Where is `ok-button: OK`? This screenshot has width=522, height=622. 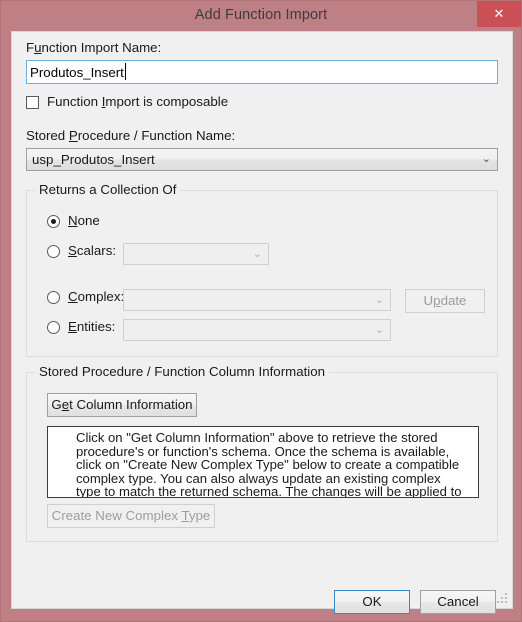 ok-button: OK is located at coordinates (372, 602).